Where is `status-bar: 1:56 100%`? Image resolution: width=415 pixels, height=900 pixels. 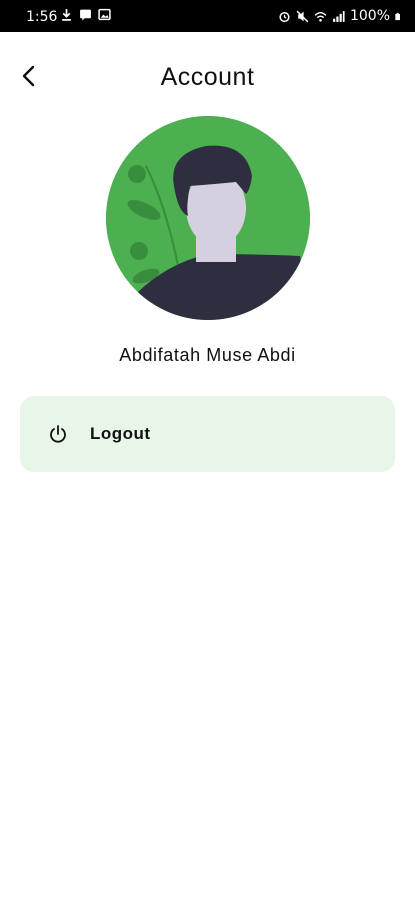 status-bar: 1:56 100% is located at coordinates (207, 16).